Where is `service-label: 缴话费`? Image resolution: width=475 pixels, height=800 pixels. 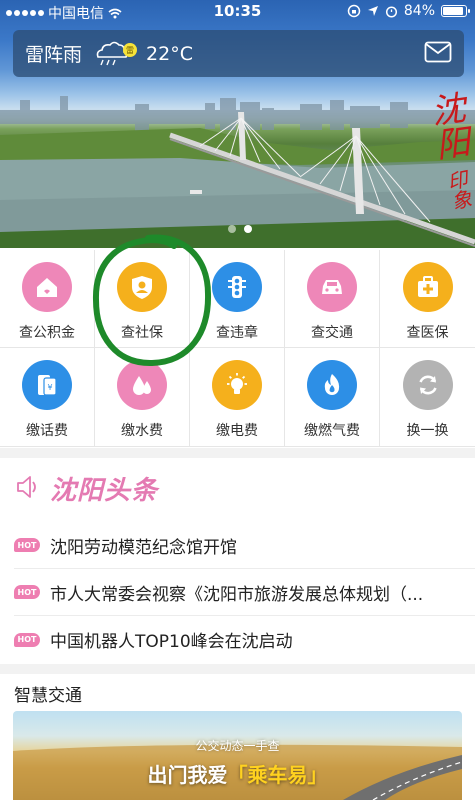 service-label: 缴话费 is located at coordinates (47, 431).